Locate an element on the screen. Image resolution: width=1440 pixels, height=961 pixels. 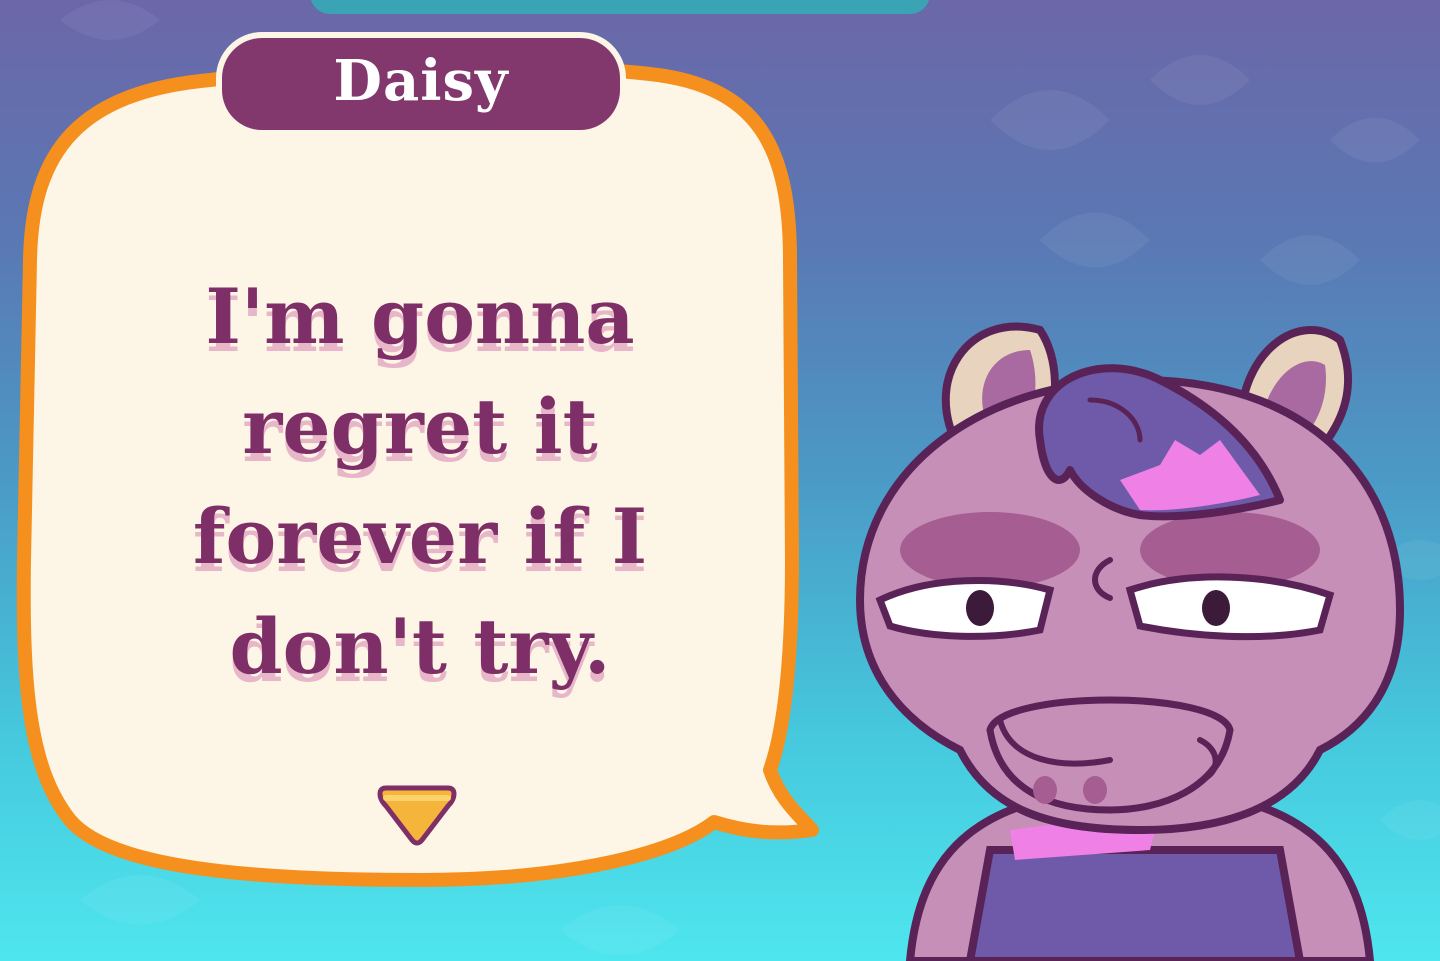
speaker-name: Daisy is located at coordinates (421, 81).